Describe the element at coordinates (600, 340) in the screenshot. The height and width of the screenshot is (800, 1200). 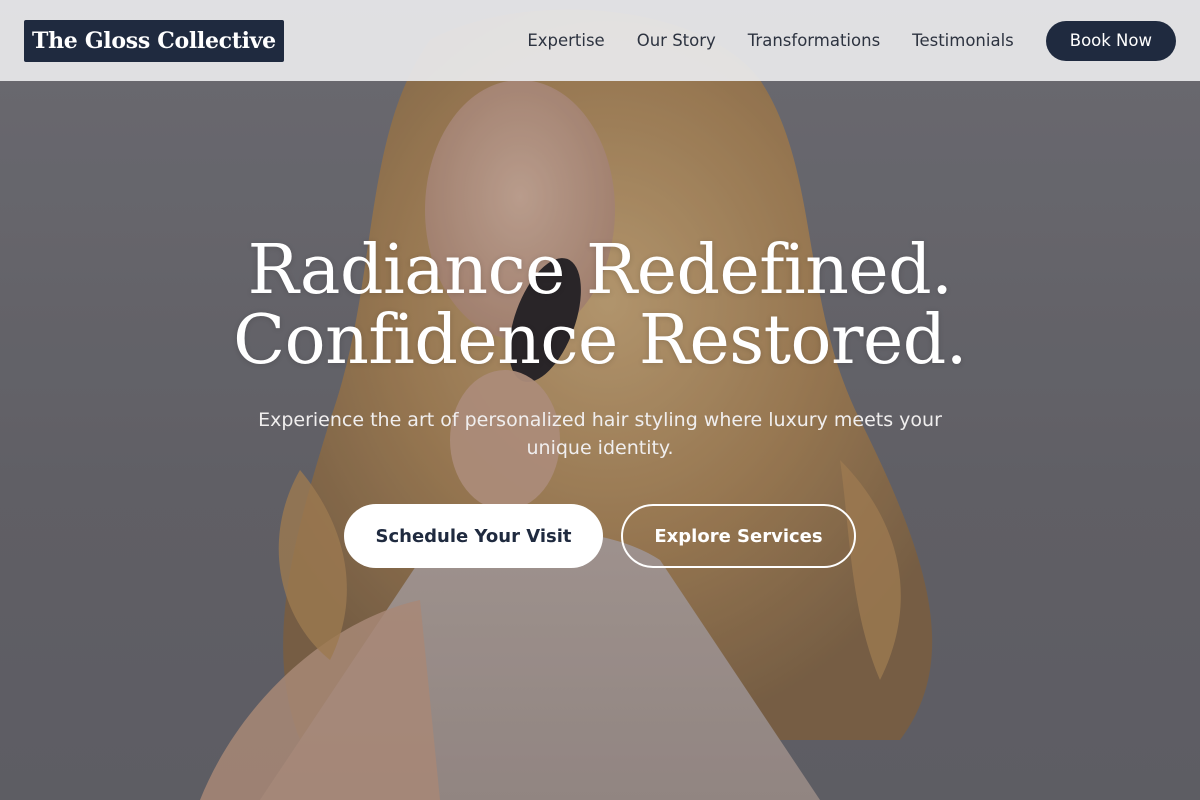
I see `hero-title-line-2: Confidence Restored.` at that location.